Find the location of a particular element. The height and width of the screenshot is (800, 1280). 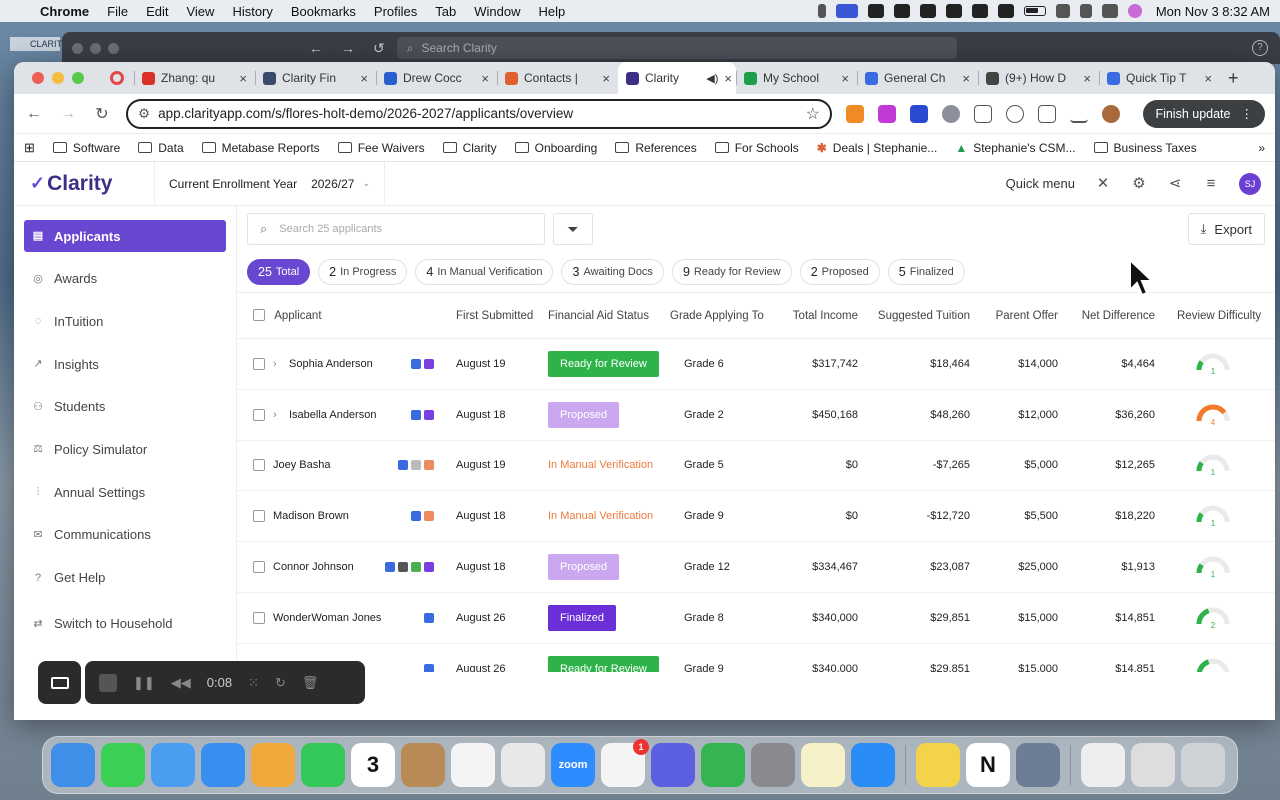

header-suggested-tuition: Suggested Tuition is located at coordinates (918, 316).